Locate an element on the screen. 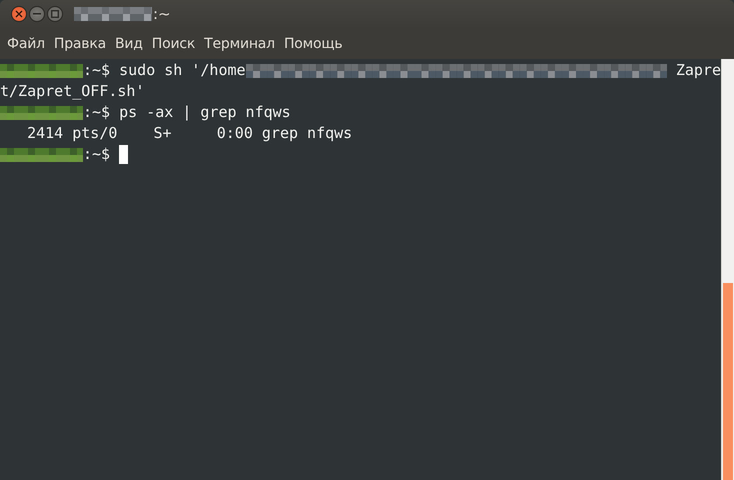  maximize-icon is located at coordinates (55, 14).